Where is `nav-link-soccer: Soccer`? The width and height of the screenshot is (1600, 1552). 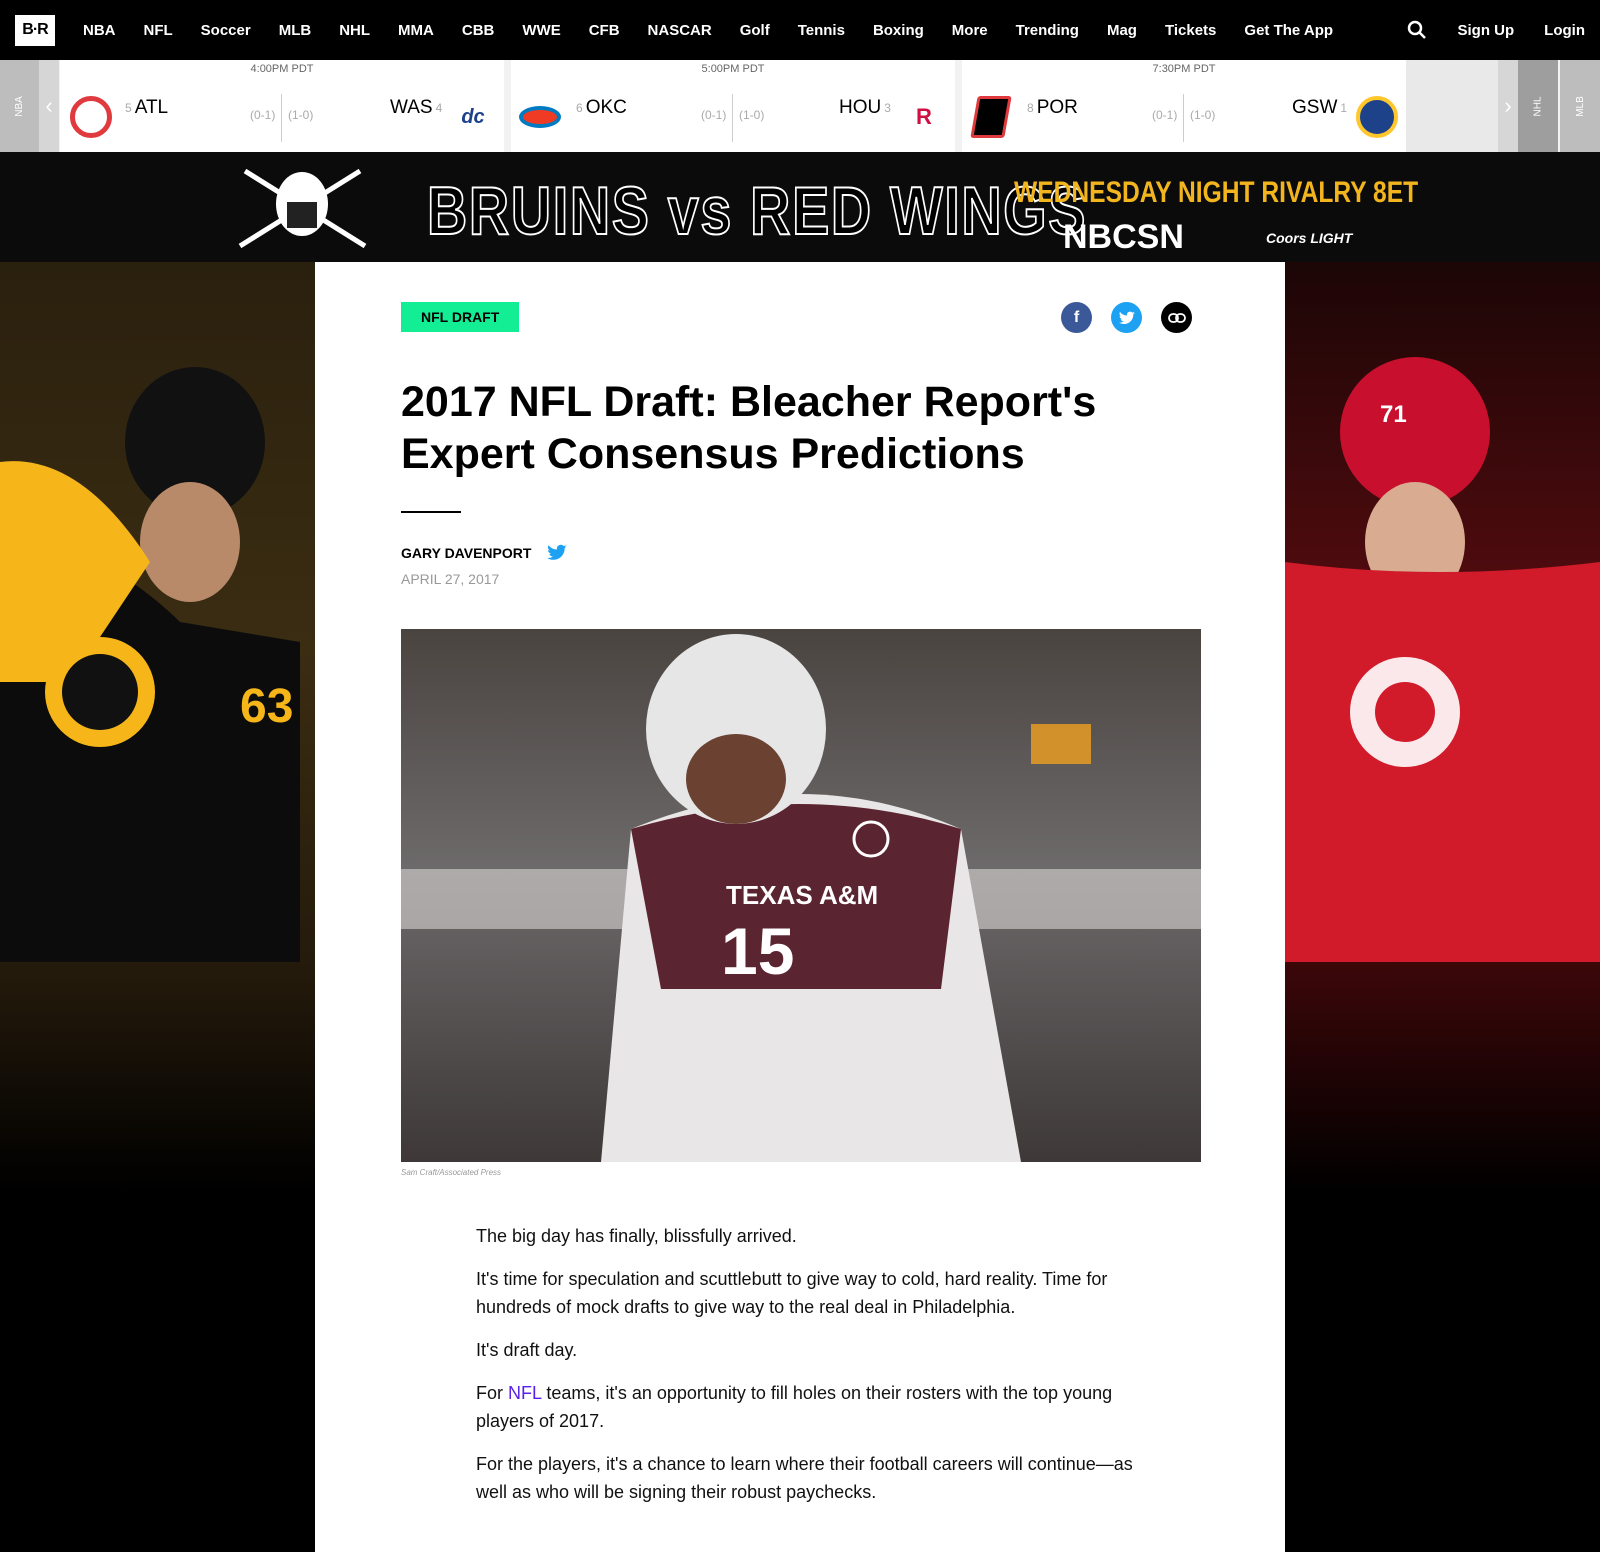
nav-link-soccer: Soccer is located at coordinates (226, 30).